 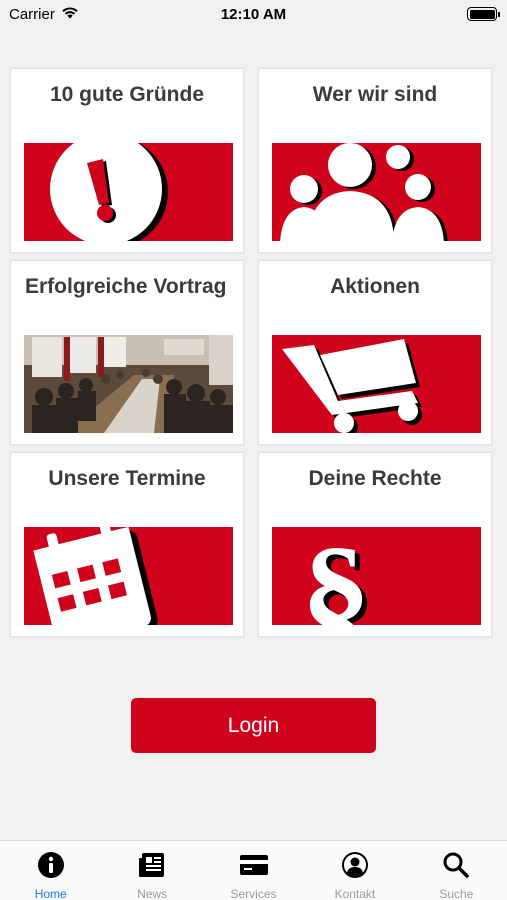 What do you see at coordinates (355, 893) in the screenshot?
I see `tab-label: Kontakt` at bounding box center [355, 893].